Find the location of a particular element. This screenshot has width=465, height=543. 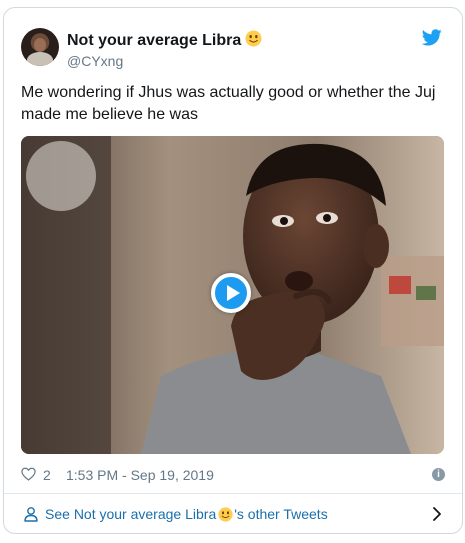

play-button is located at coordinates (231, 293).